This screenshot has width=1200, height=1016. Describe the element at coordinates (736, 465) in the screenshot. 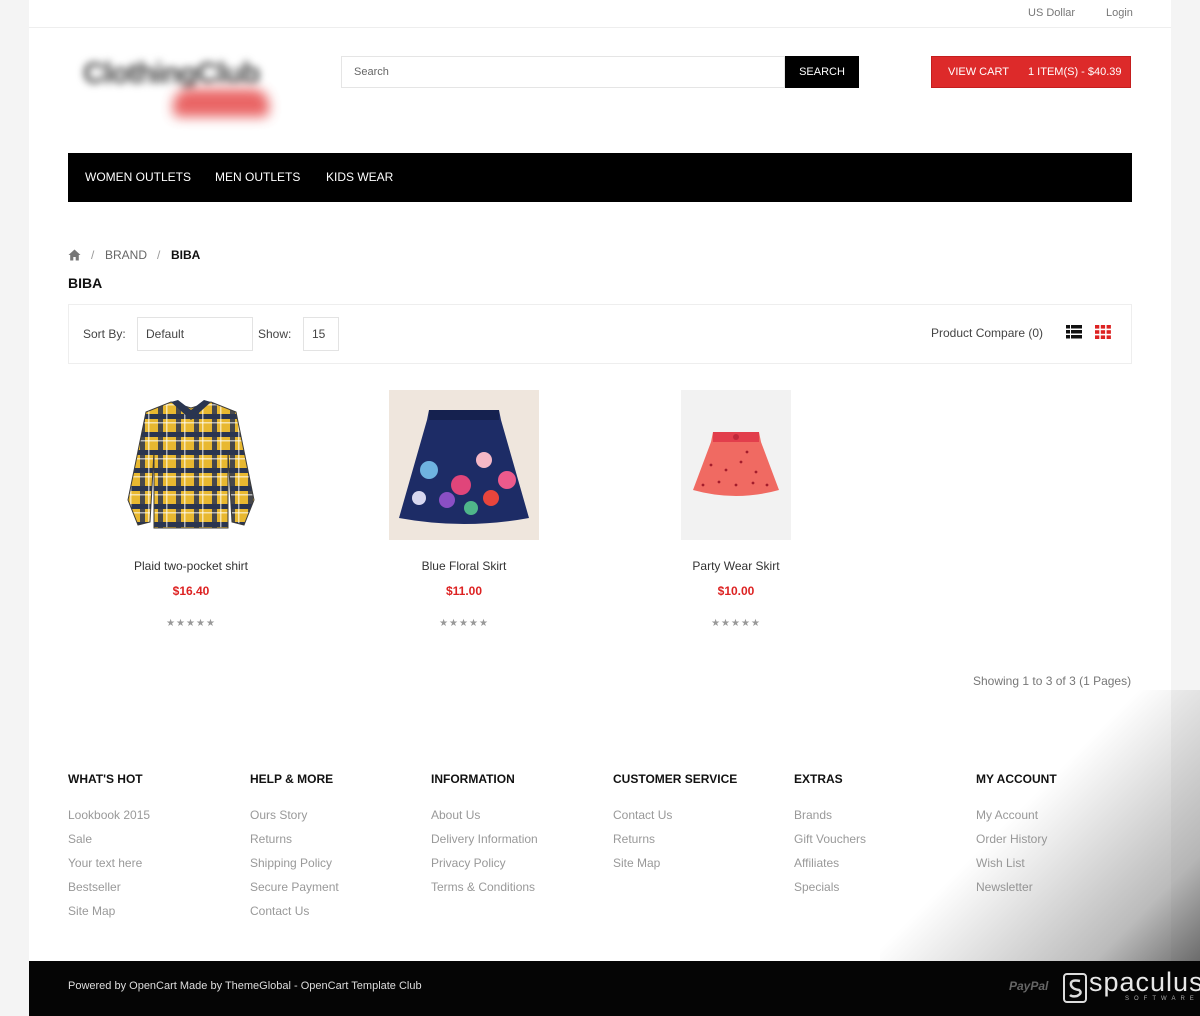

I see `product-image-party-wear-skirt` at that location.